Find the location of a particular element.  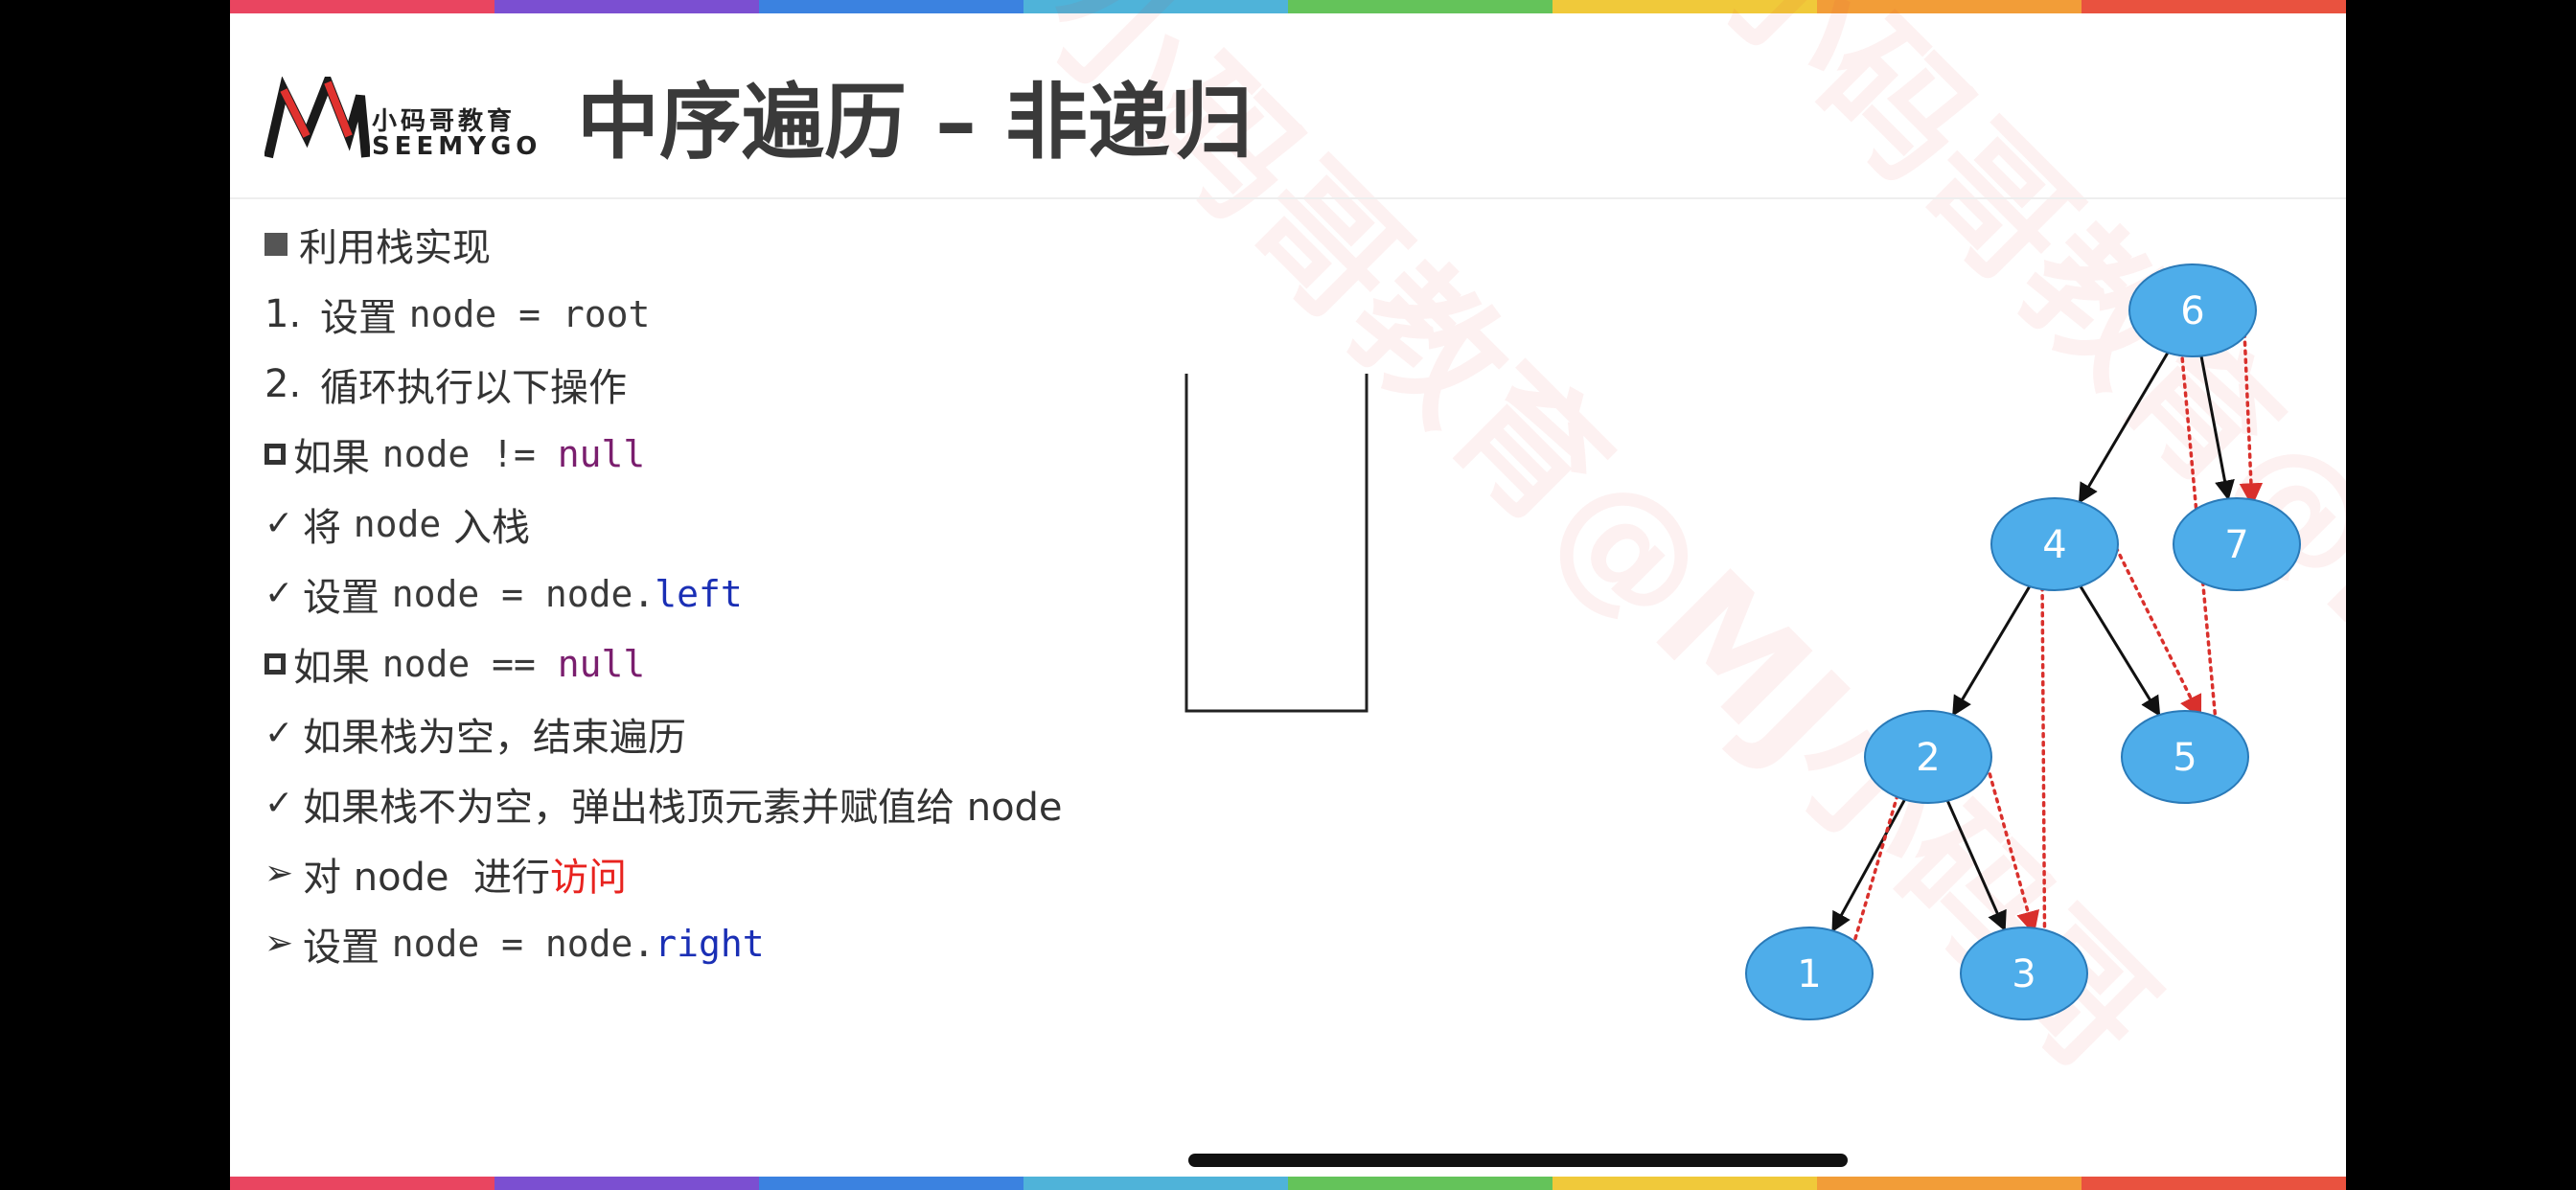

stack-diagram is located at coordinates (1276, 543).